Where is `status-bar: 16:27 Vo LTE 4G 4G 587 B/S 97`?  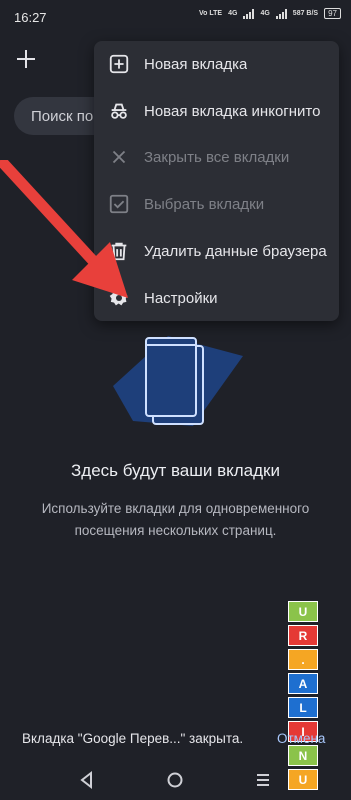 status-bar: 16:27 Vo LTE 4G 4G 587 B/S 97 is located at coordinates (175, 17).